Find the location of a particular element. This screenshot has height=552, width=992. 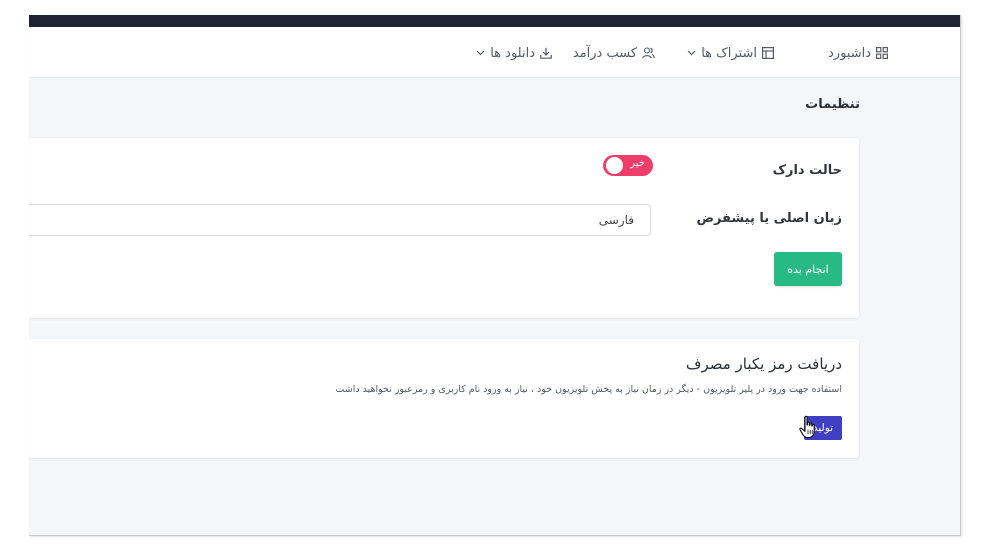

table-icon is located at coordinates (768, 53).